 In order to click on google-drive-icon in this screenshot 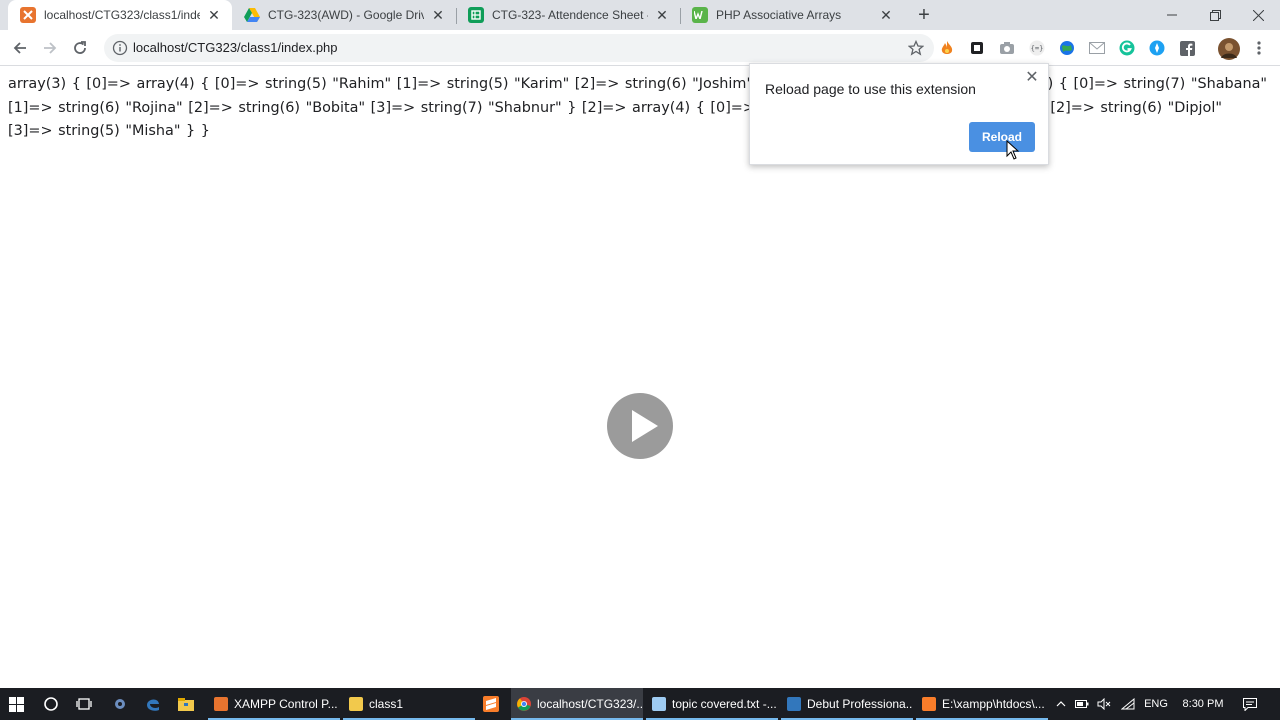, I will do `click(252, 15)`.